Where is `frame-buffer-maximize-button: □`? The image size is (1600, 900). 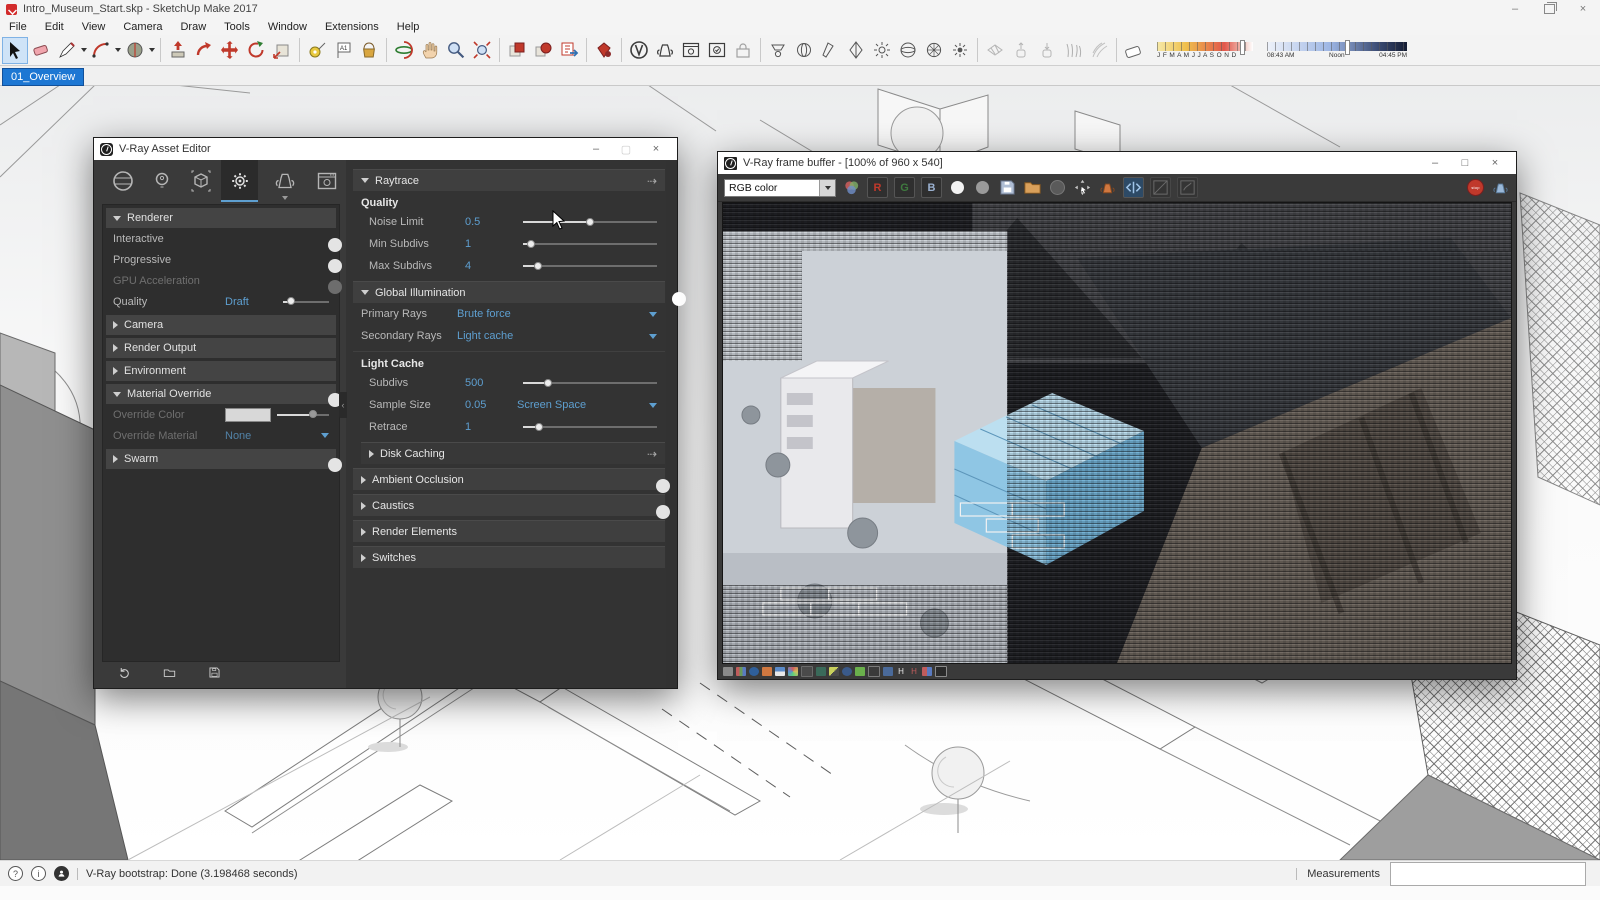 frame-buffer-maximize-button: □ is located at coordinates (1465, 163).